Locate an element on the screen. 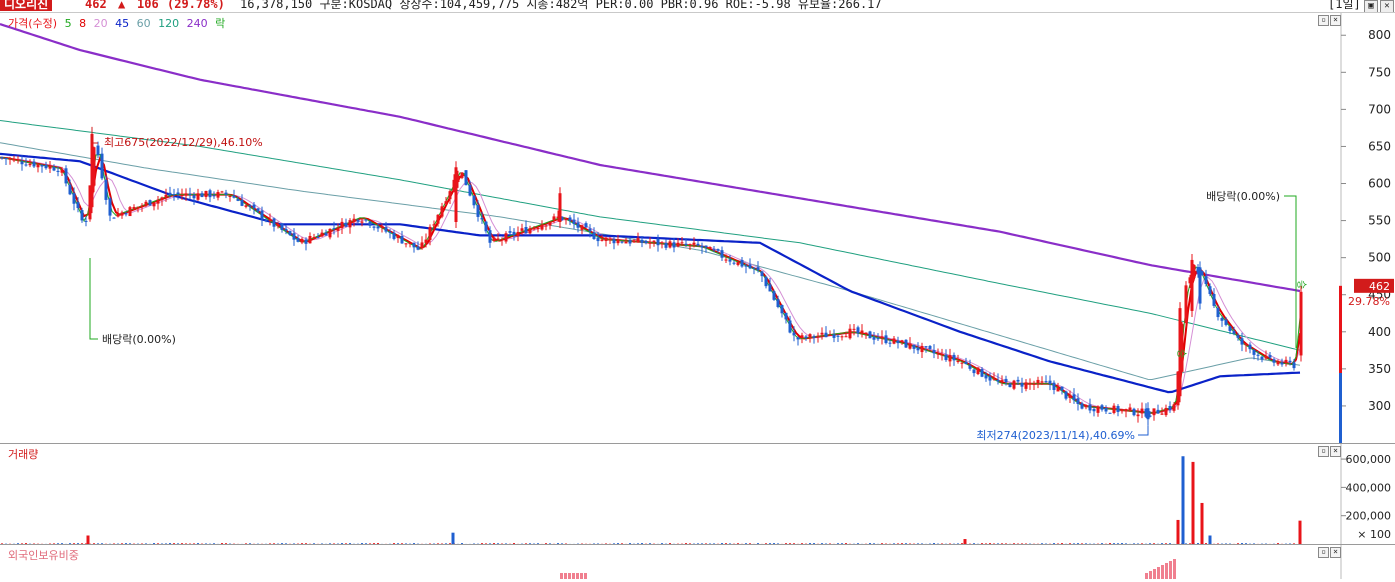 This screenshot has height=582, width=1395. legend-rak: 락 is located at coordinates (220, 23).